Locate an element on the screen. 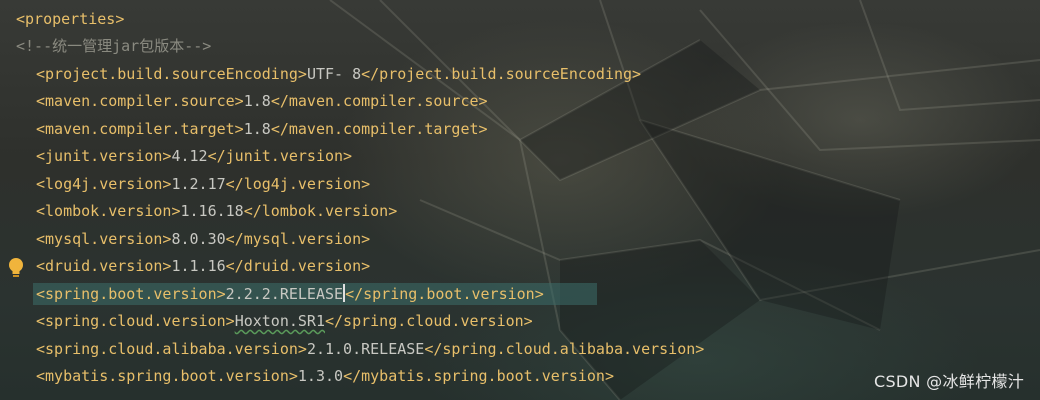 This screenshot has height=400, width=1040. tag-value: 1.1.16 is located at coordinates (198, 266).